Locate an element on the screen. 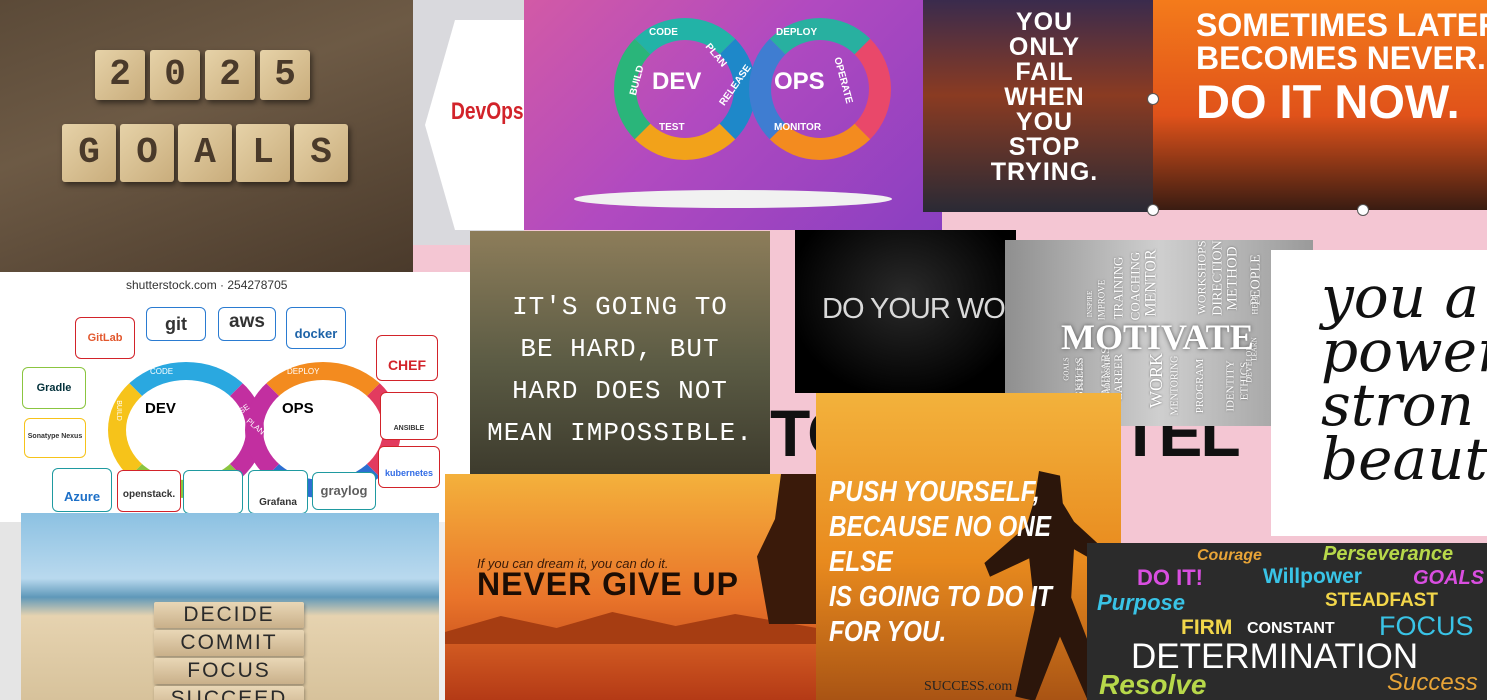 The width and height of the screenshot is (1487, 700). stage-operate: OPERATE is located at coordinates (356, 405).